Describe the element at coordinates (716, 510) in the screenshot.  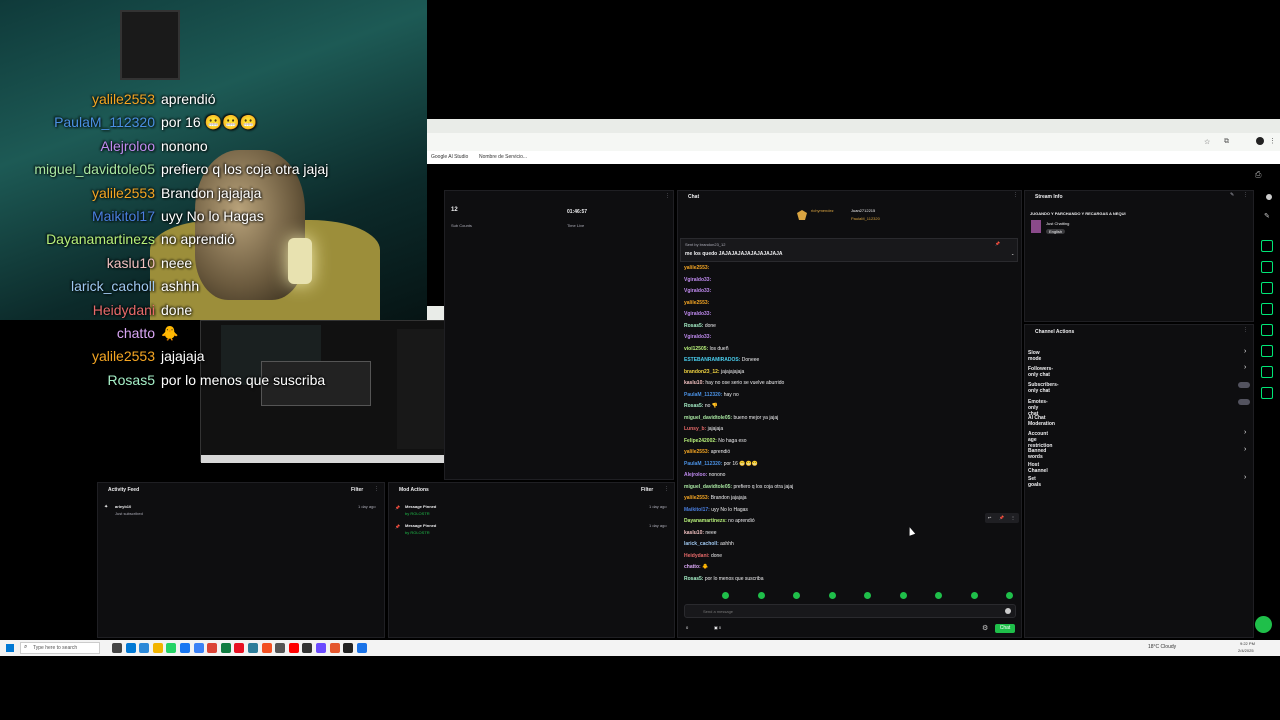
I see `chat-message: Maikitol17: uyy No lo Hagas` at that location.